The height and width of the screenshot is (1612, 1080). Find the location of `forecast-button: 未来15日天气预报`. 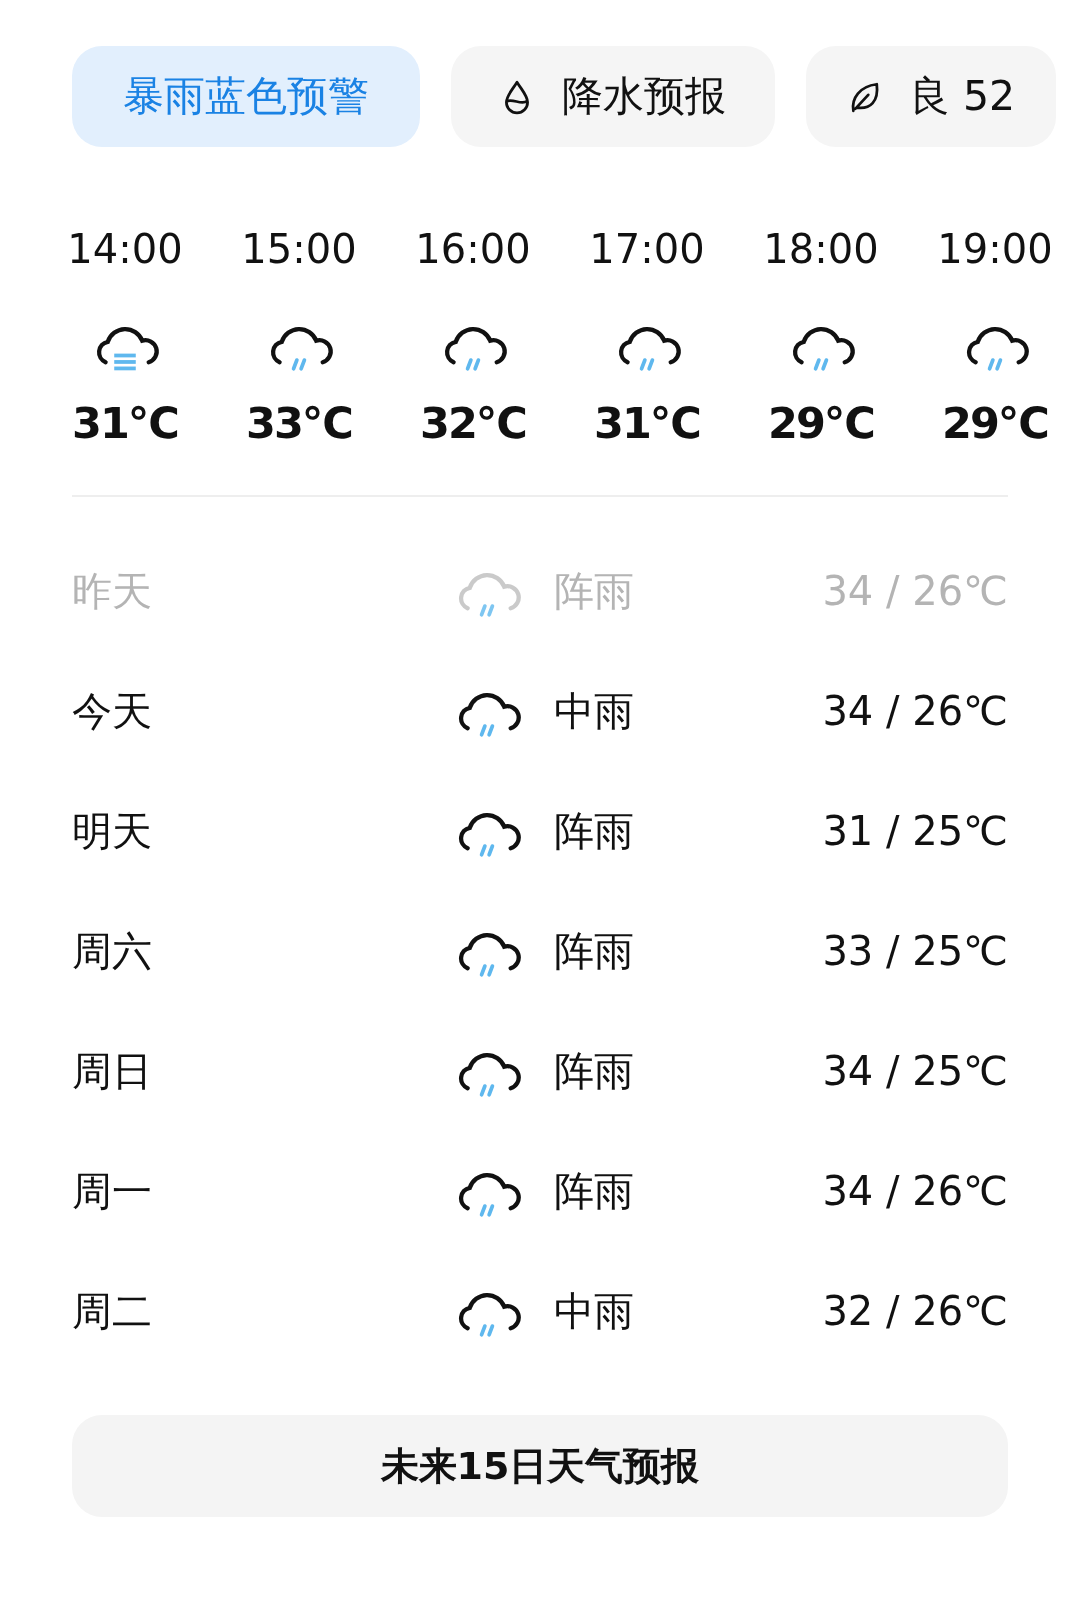

forecast-button: 未来15日天气预报 is located at coordinates (540, 1466).